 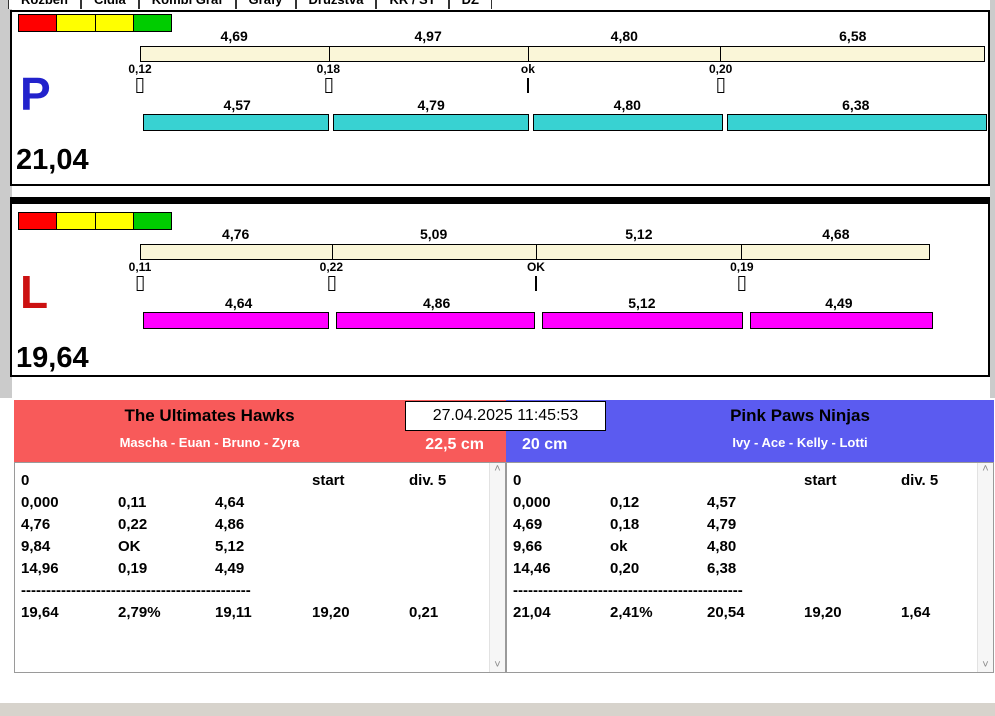 I want to click on table-cell: 0,22, so click(x=133, y=524).